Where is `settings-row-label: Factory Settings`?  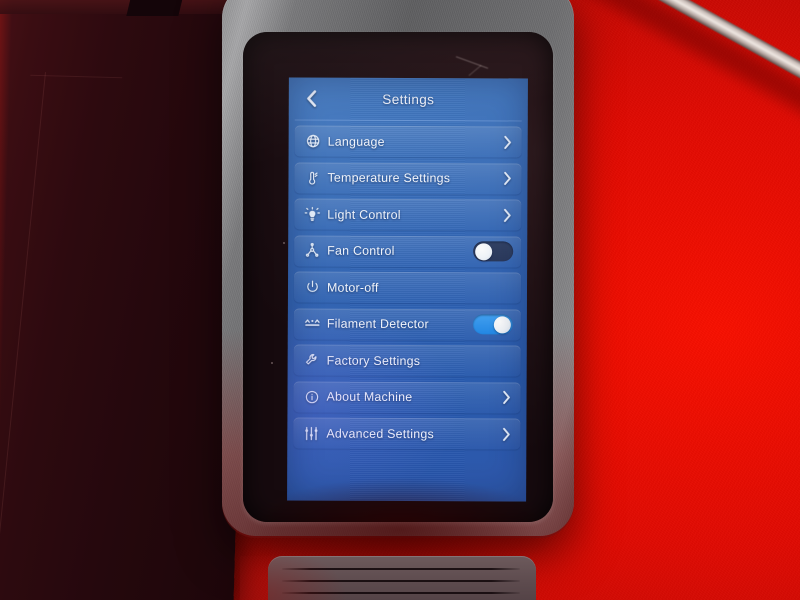
settings-row-label: Factory Settings is located at coordinates (373, 360).